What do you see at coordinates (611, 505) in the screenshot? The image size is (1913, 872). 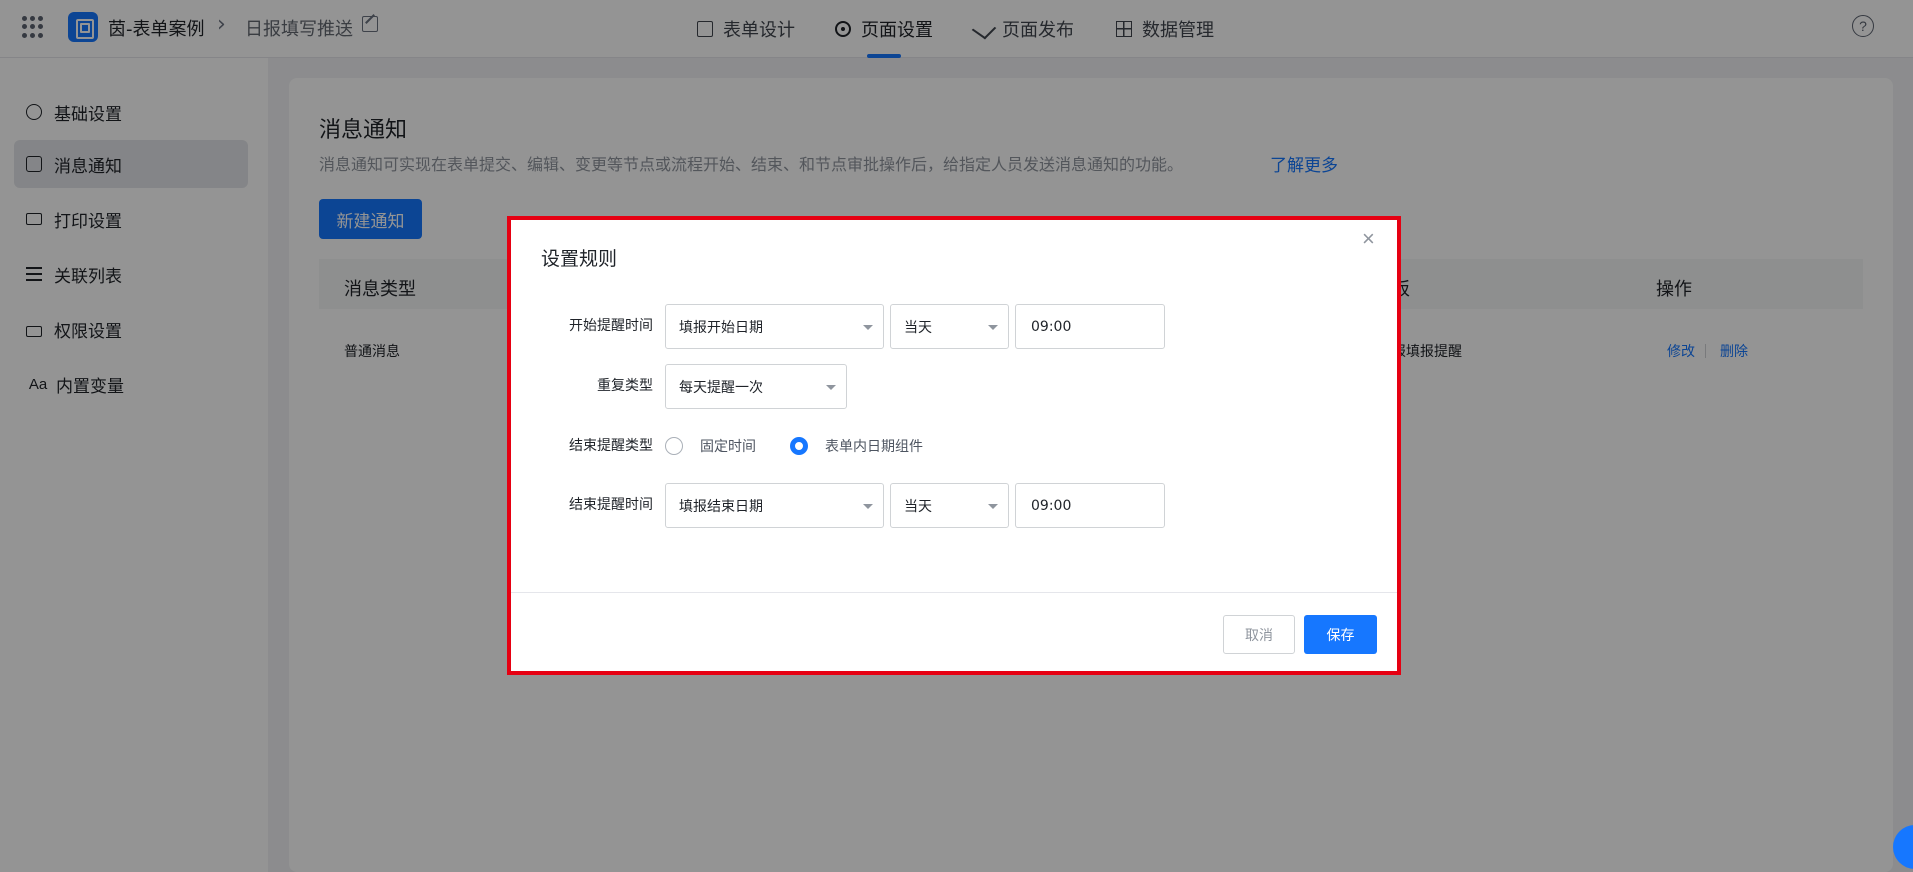 I see `end-time-label: 结束提醒时间` at bounding box center [611, 505].